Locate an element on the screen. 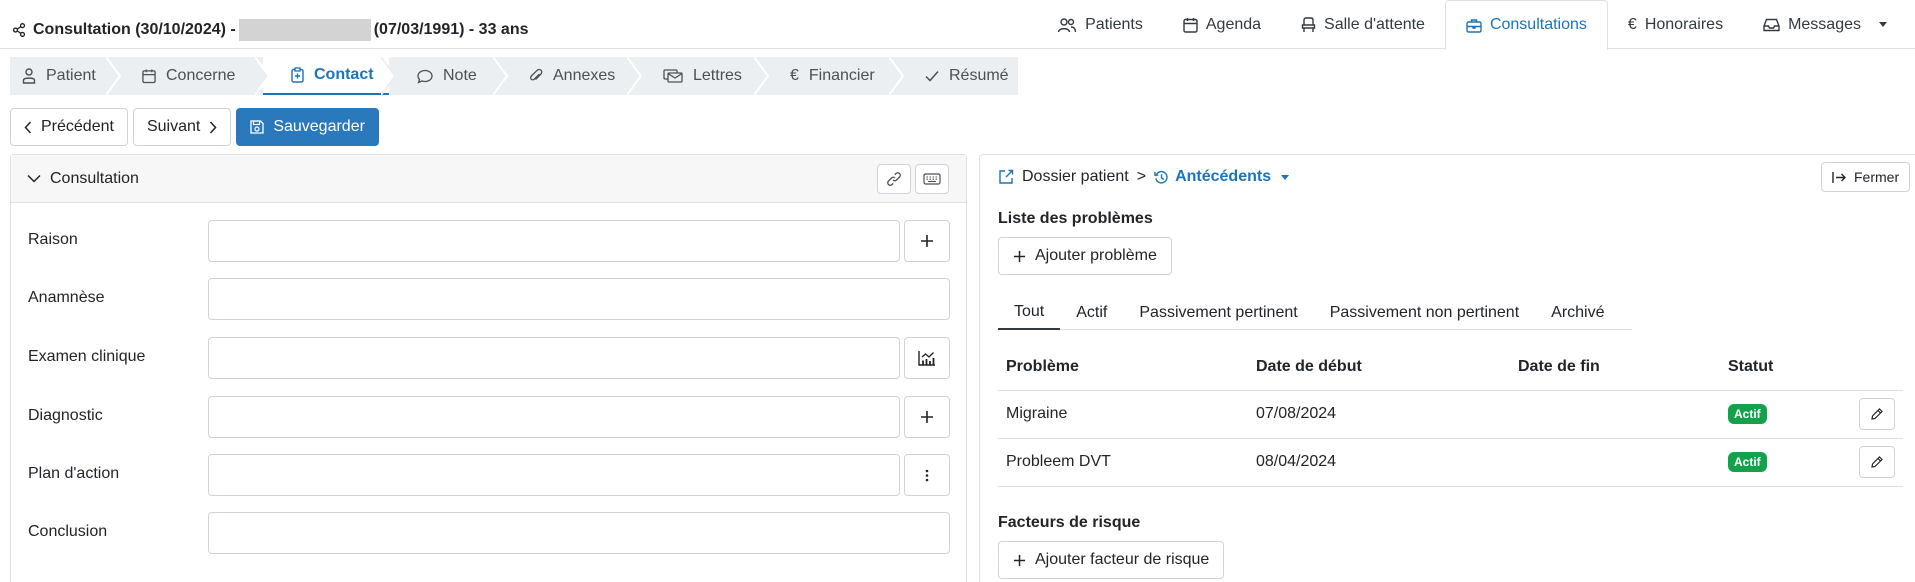 Image resolution: width=1915 pixels, height=582 pixels. share-icon is located at coordinates (19, 30).